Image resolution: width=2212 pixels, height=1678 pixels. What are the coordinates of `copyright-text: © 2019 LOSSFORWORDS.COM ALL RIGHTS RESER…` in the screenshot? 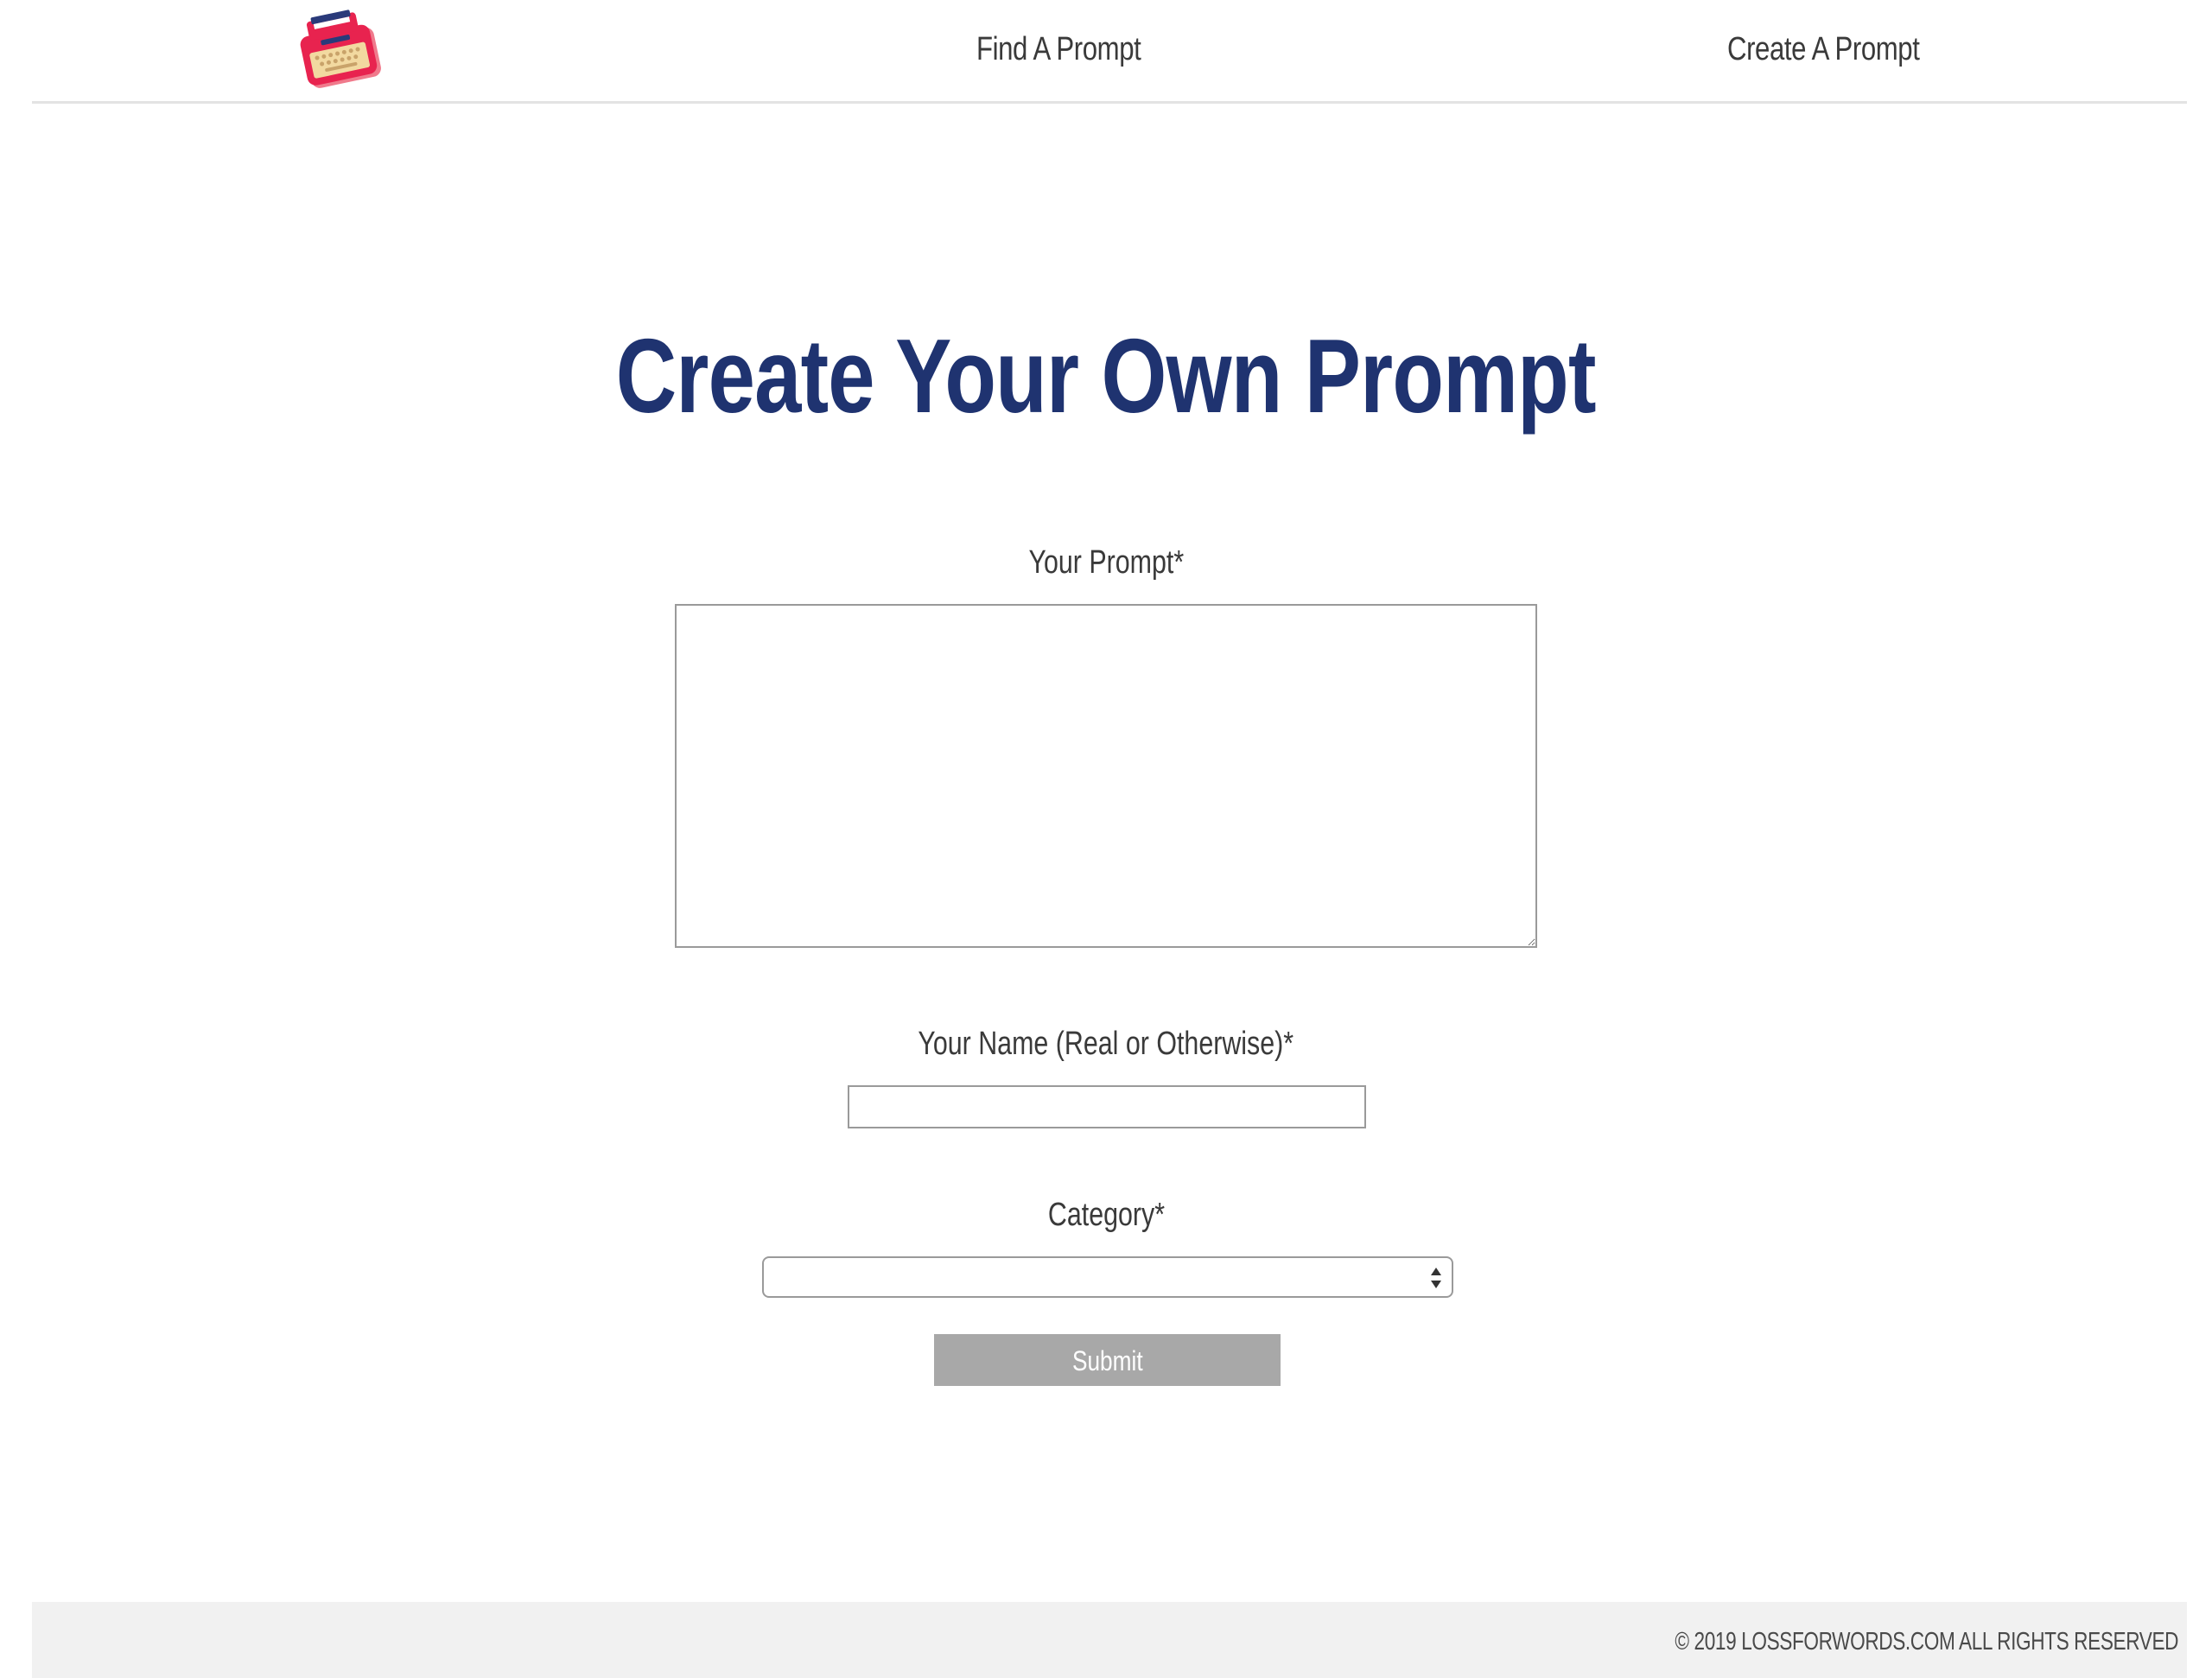 It's located at (1927, 1642).